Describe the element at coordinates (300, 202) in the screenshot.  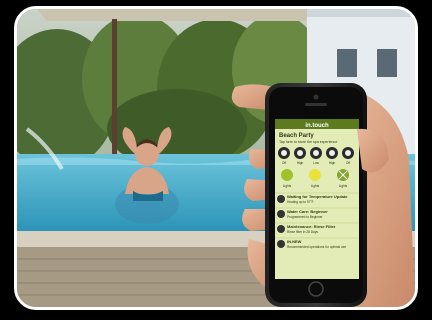
I see `status-subtitle: Heating up to 97°F` at that location.